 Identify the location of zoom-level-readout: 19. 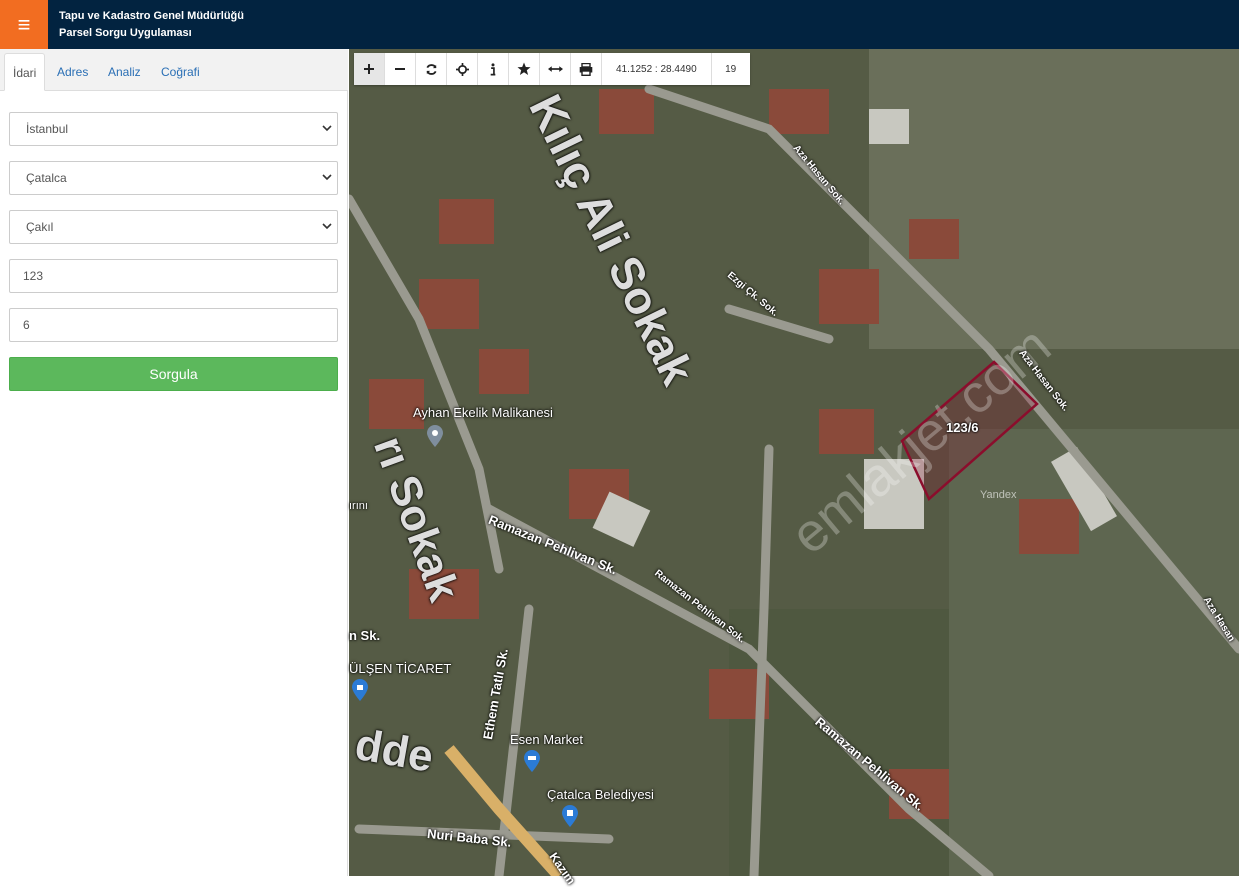
(731, 69).